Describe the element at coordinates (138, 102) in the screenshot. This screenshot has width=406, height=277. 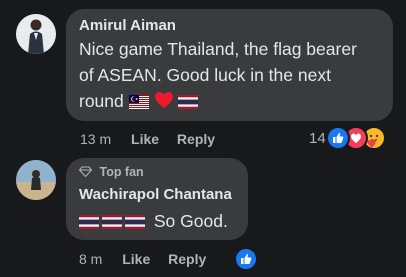
I see `malaysia-flag-icon` at that location.